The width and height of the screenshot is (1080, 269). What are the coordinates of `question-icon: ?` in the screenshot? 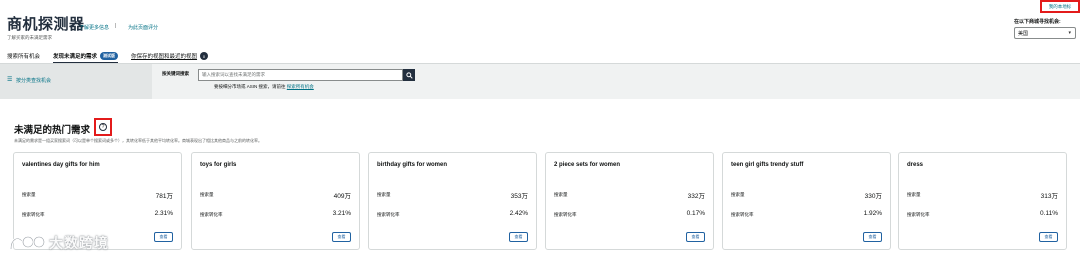 It's located at (103, 127).